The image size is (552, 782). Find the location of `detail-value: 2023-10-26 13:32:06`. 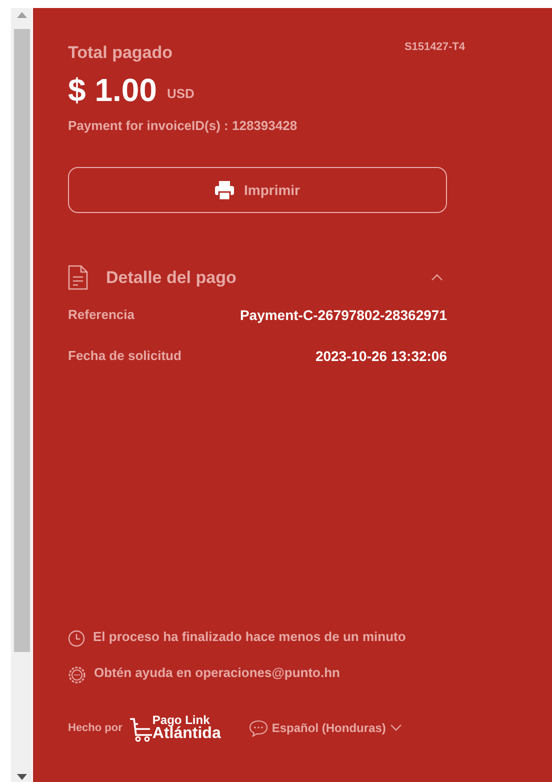

detail-value: 2023-10-26 13:32:06 is located at coordinates (381, 356).